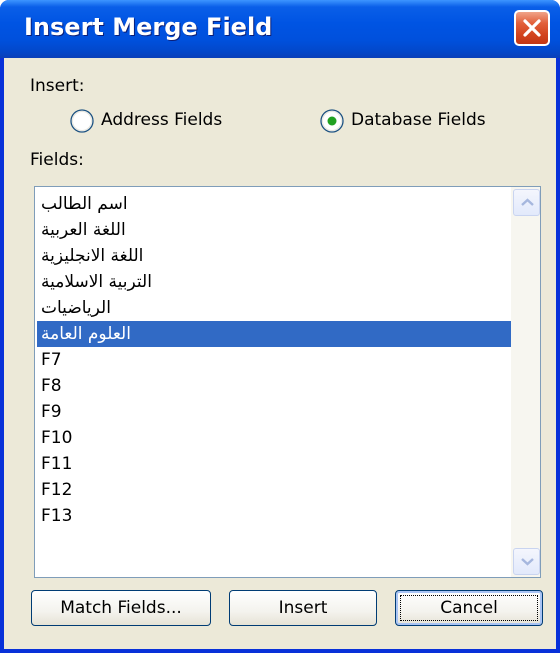  I want to click on list-item: F7, so click(275, 360).